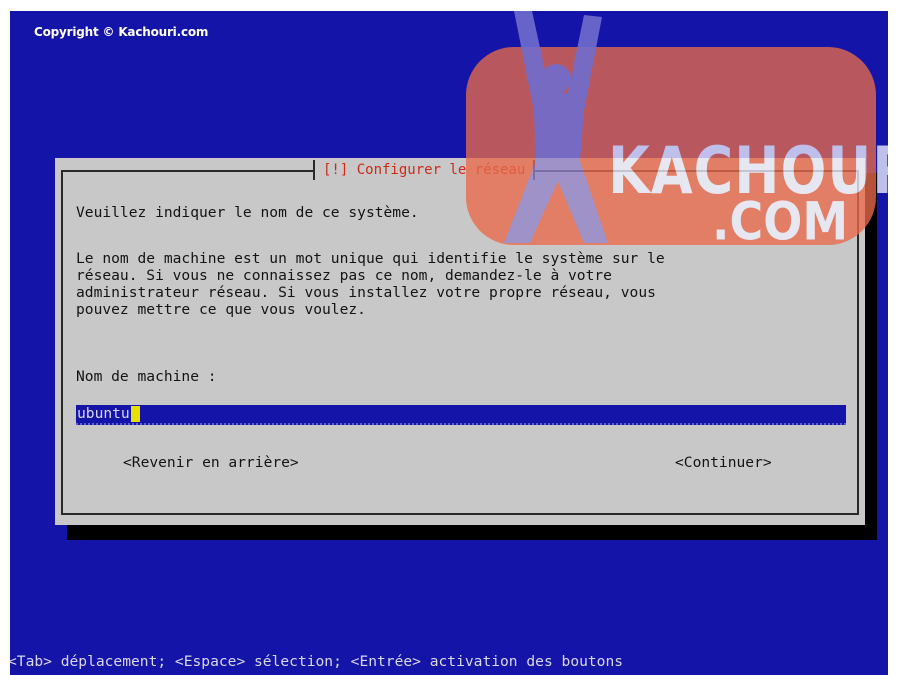  What do you see at coordinates (146, 376) in the screenshot?
I see `hostname-label: Nom de machine :` at bounding box center [146, 376].